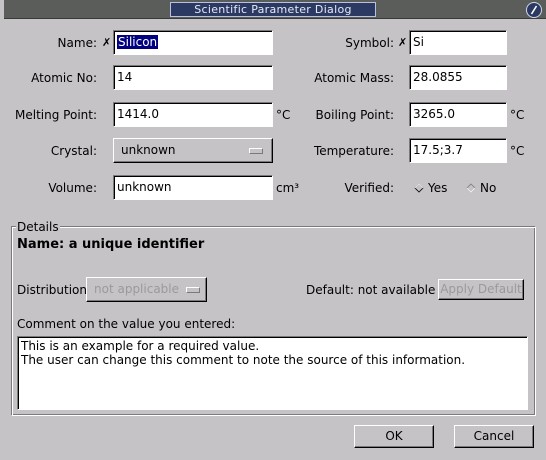 Image resolution: width=546 pixels, height=460 pixels. Describe the element at coordinates (517, 115) in the screenshot. I see `boiling-point-unit: °C` at that location.